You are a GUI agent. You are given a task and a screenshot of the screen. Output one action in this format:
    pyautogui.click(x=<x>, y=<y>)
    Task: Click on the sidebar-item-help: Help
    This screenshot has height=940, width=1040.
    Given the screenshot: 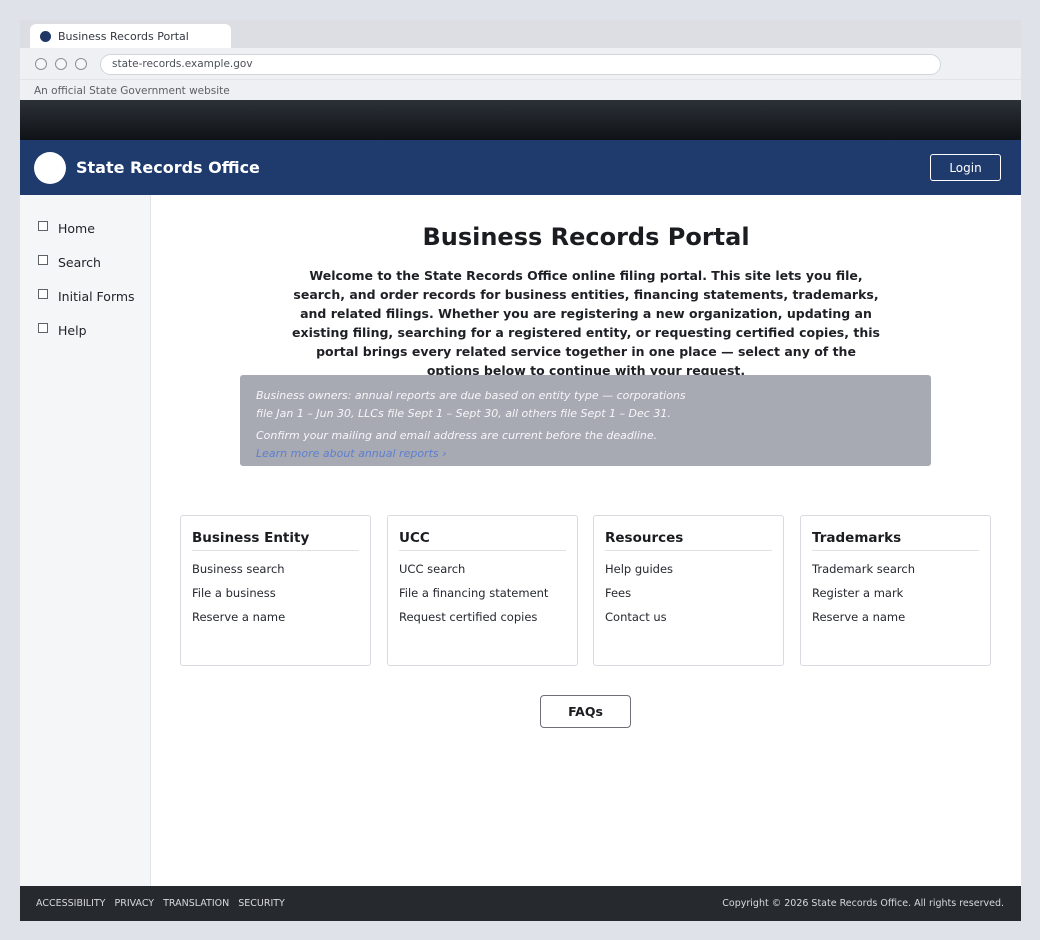 What is the action you would take?
    pyautogui.click(x=62, y=330)
    